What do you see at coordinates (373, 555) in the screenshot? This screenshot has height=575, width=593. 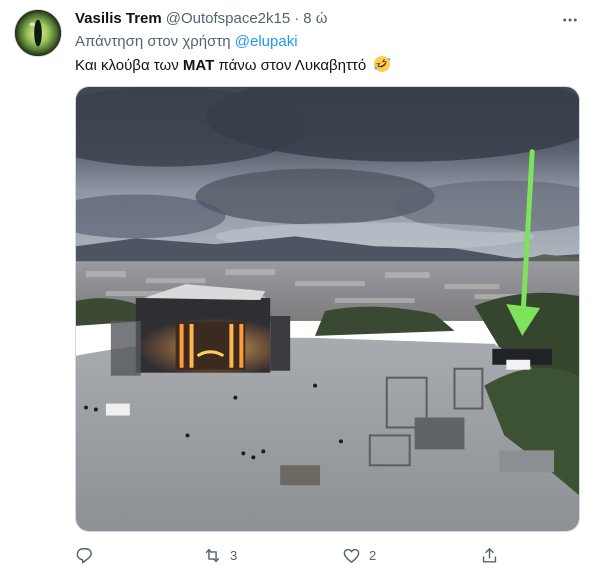 I see `like-count: 2` at bounding box center [373, 555].